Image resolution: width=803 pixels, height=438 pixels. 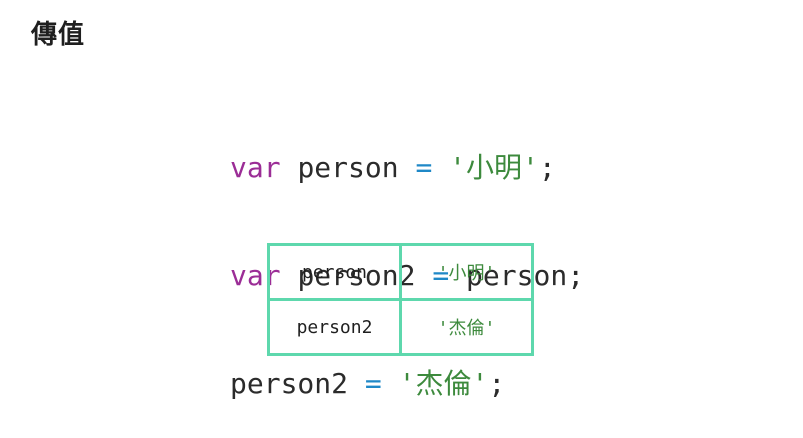 I want to click on code-line-3: person2 = '杰倫';, so click(x=407, y=384).